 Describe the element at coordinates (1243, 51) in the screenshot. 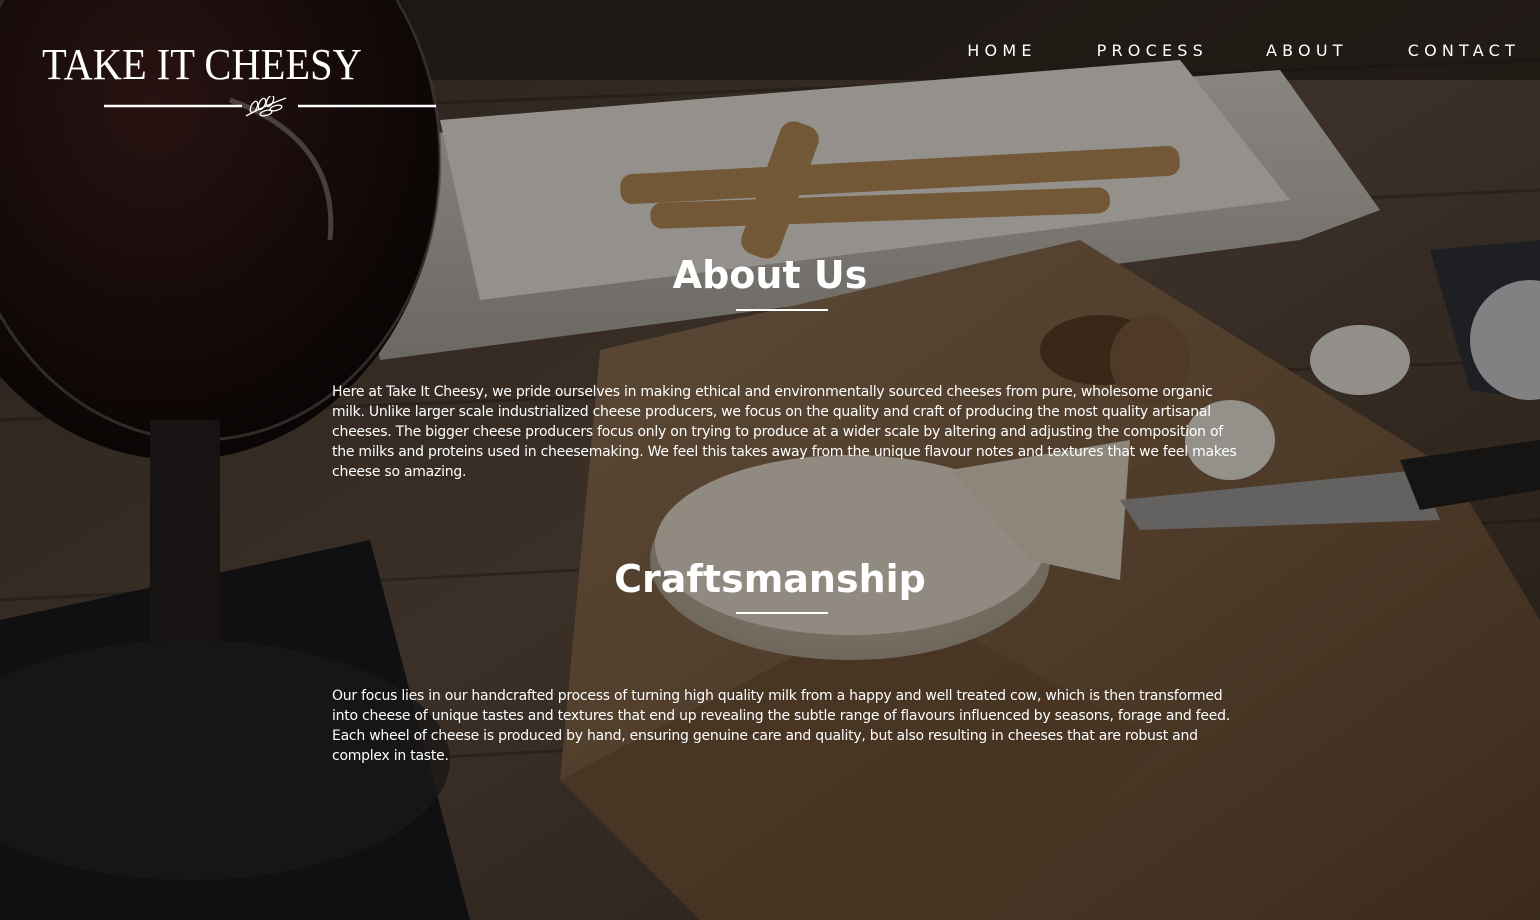

I see `main-nav: HOME PROCESS ABOUT CONTACT` at that location.